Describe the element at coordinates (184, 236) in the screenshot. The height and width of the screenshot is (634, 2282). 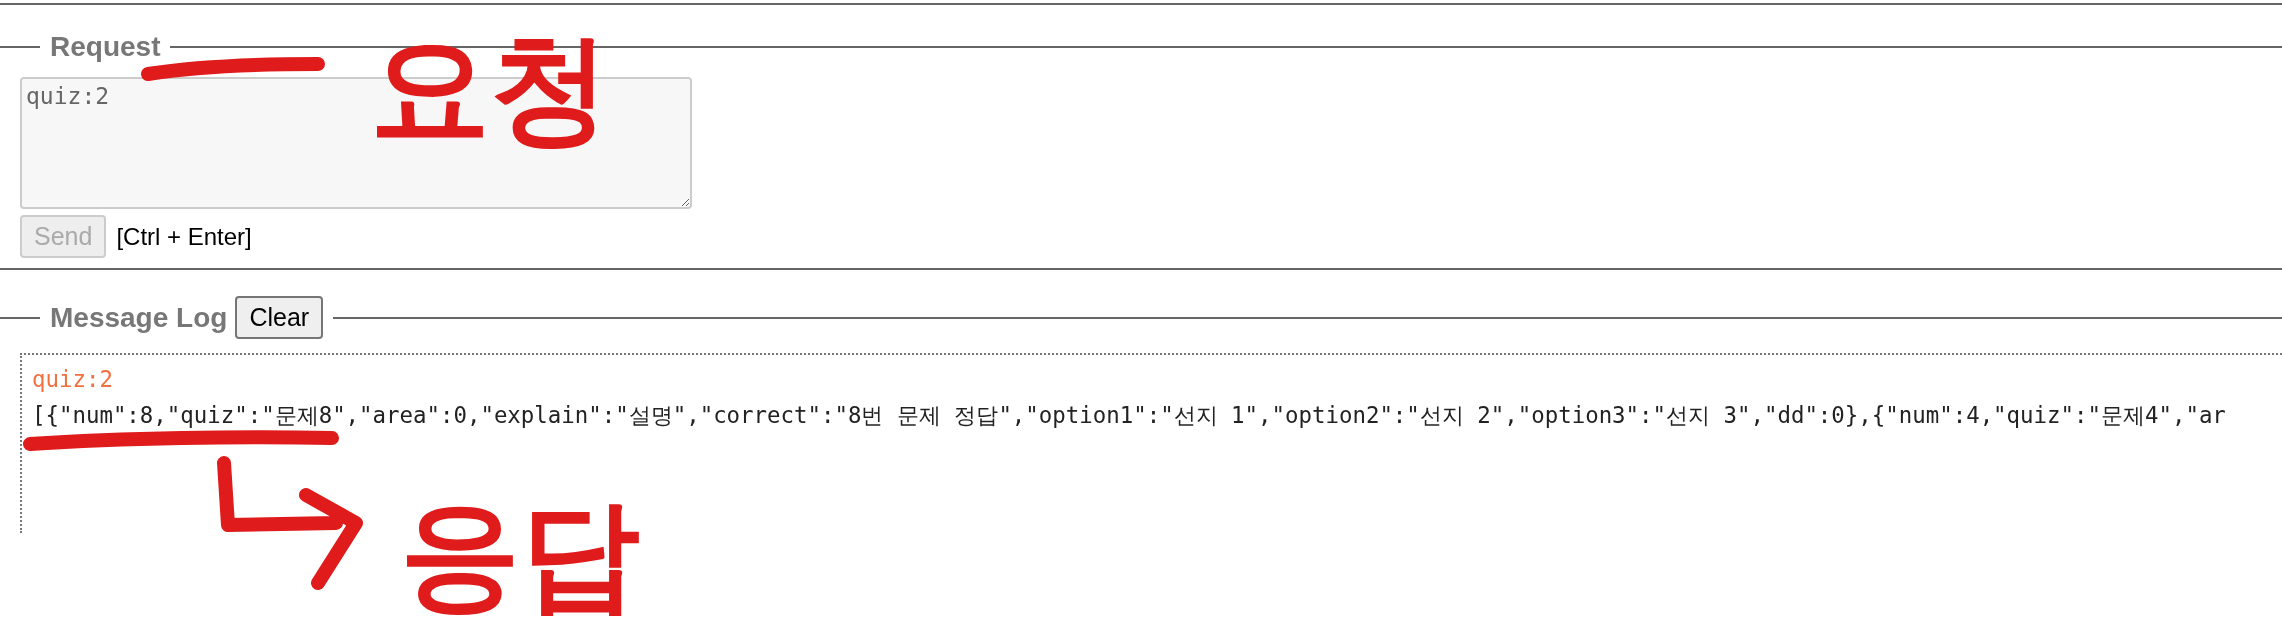
I see `shortcut-hint: [Ctrl + Enter]` at that location.